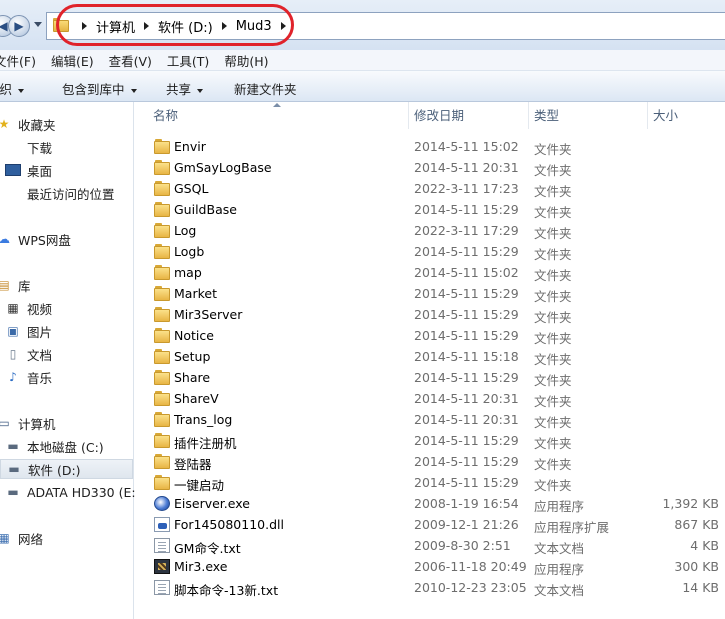 The image size is (725, 619). What do you see at coordinates (466, 188) in the screenshot?
I see `file-modified-date: 2022-3-11 17:23` at bounding box center [466, 188].